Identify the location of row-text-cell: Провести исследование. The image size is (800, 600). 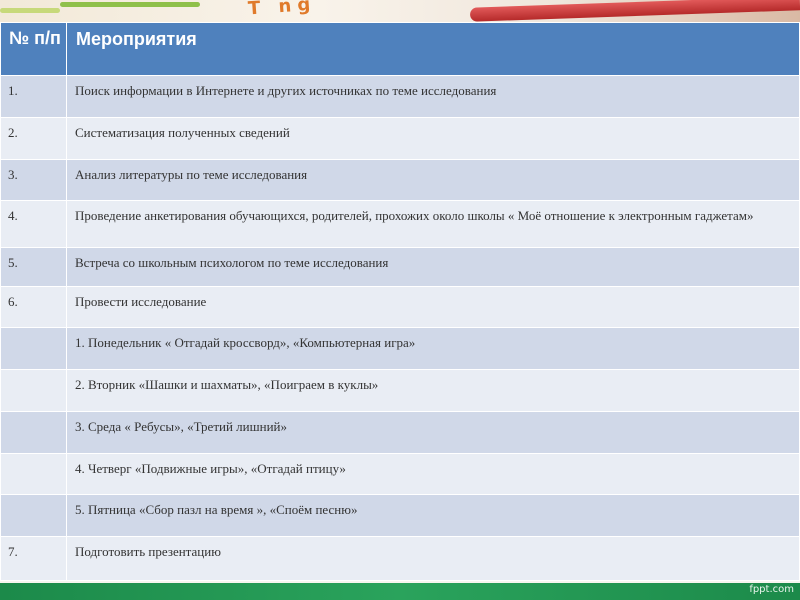
(433, 307).